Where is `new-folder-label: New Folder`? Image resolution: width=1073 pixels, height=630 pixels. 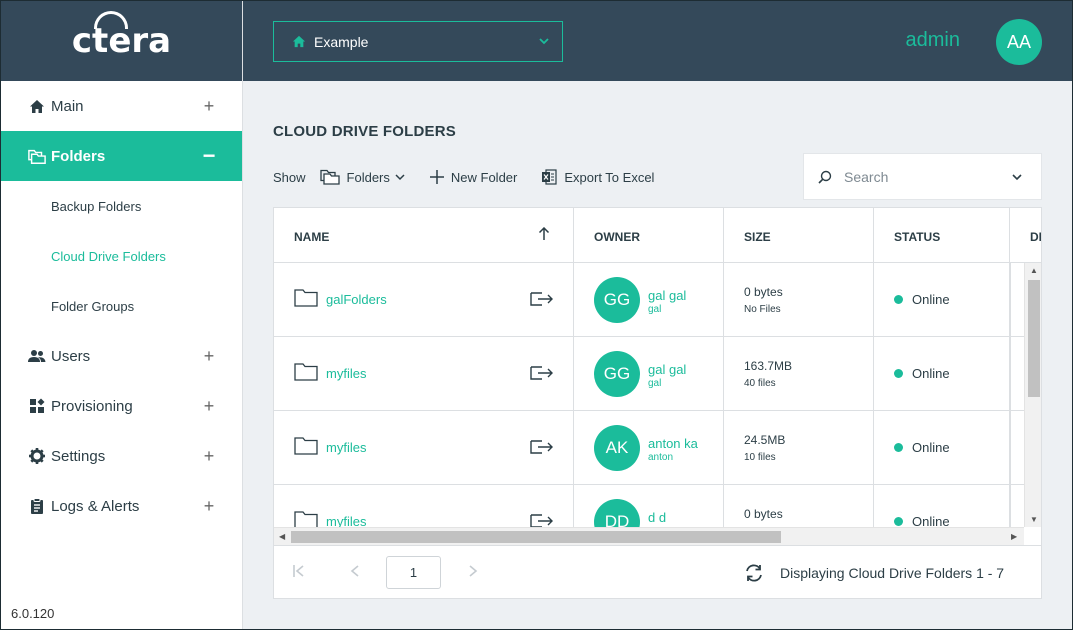
new-folder-label: New Folder is located at coordinates (484, 177).